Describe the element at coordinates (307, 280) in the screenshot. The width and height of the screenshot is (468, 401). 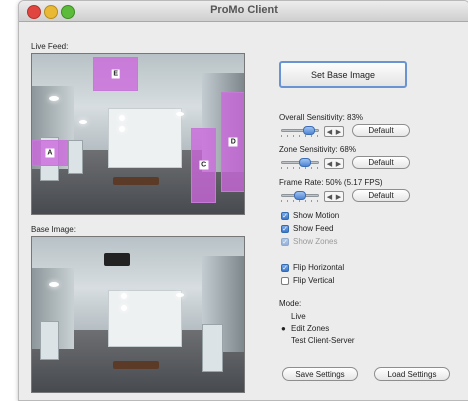
I see `flip-vertical-checkbox: Flip Vertical` at that location.